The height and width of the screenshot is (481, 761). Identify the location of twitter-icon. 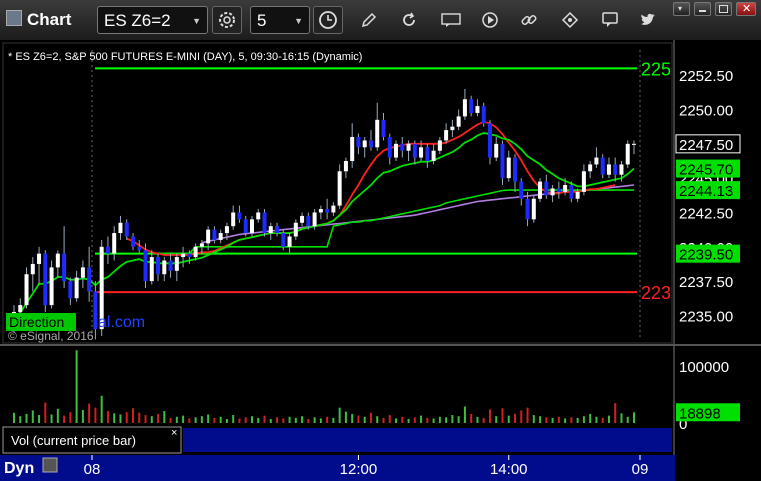
(648, 20).